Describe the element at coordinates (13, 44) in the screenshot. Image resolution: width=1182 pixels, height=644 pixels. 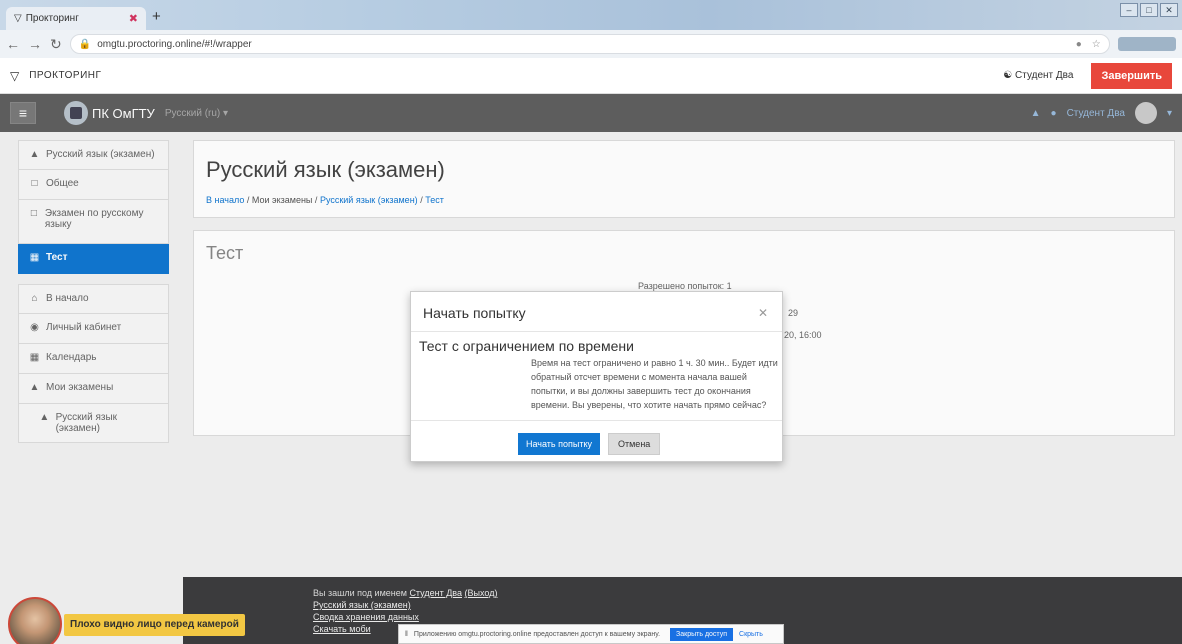
I see `back-icon: ←` at that location.